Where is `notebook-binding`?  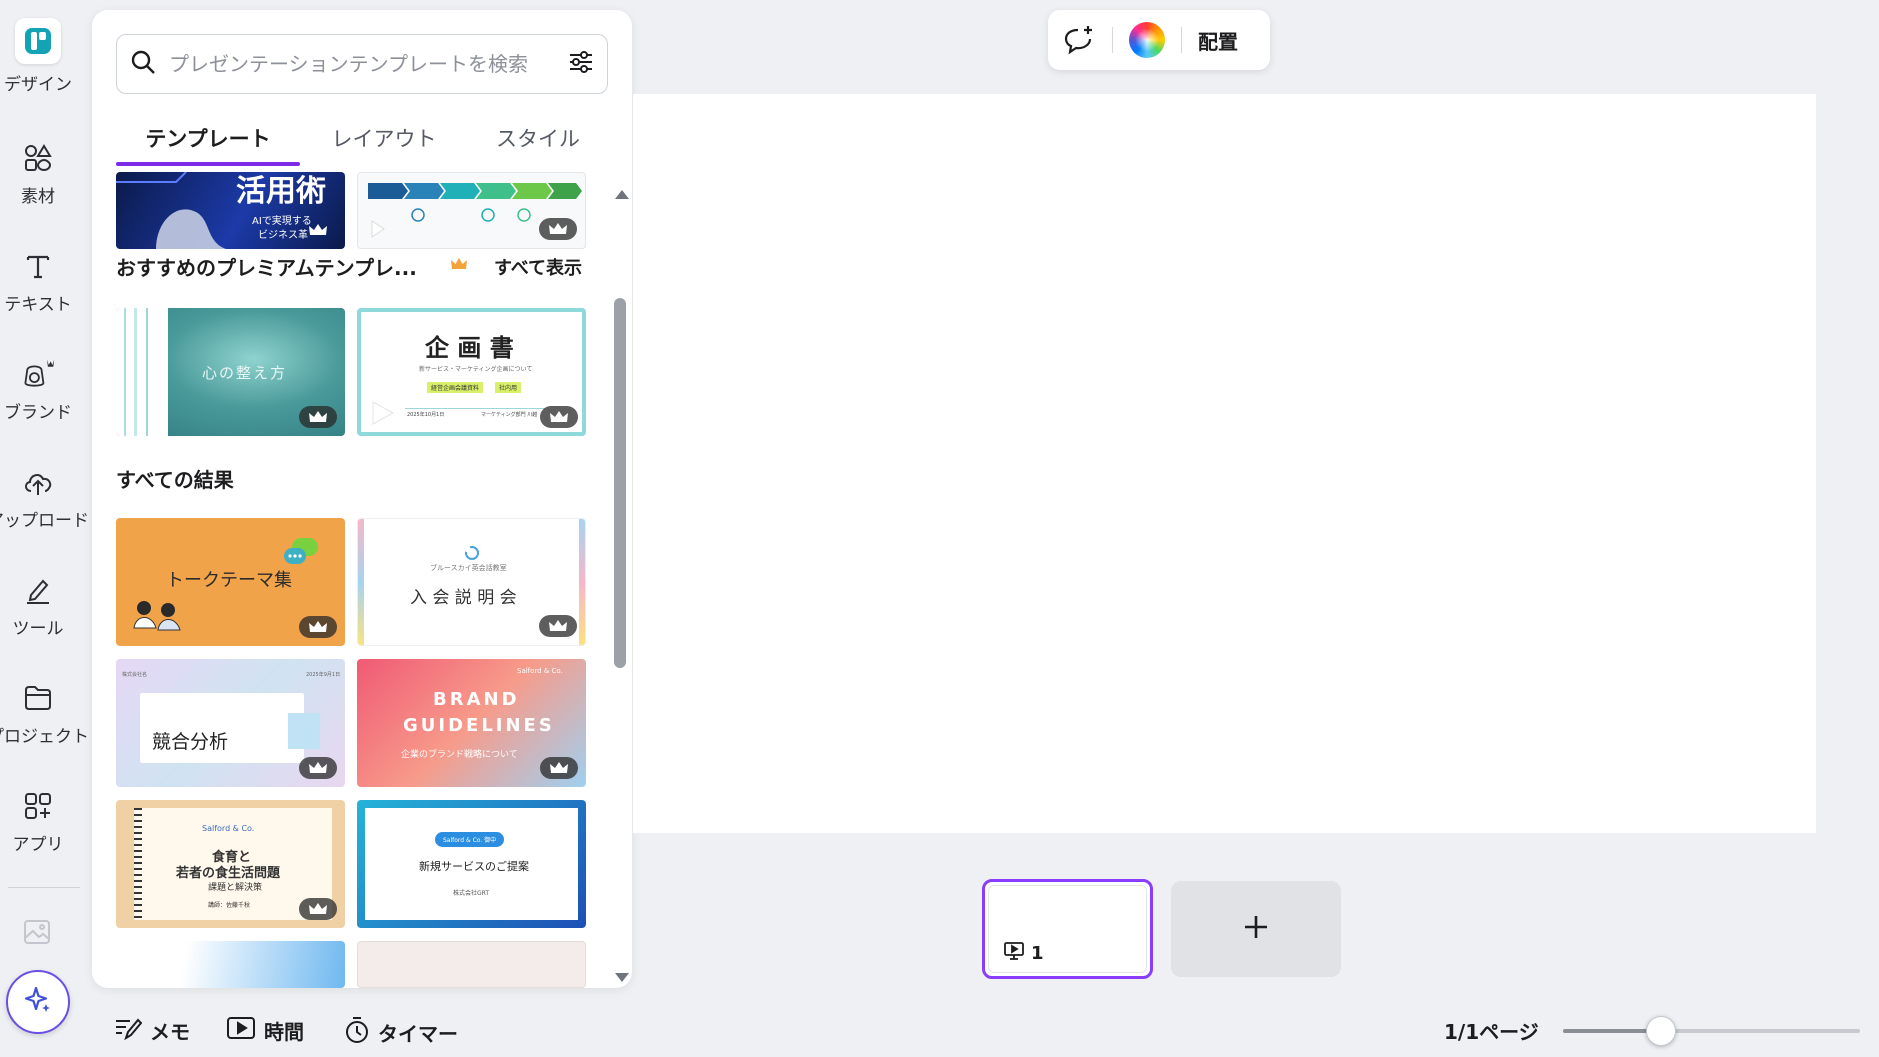 notebook-binding is located at coordinates (138, 864).